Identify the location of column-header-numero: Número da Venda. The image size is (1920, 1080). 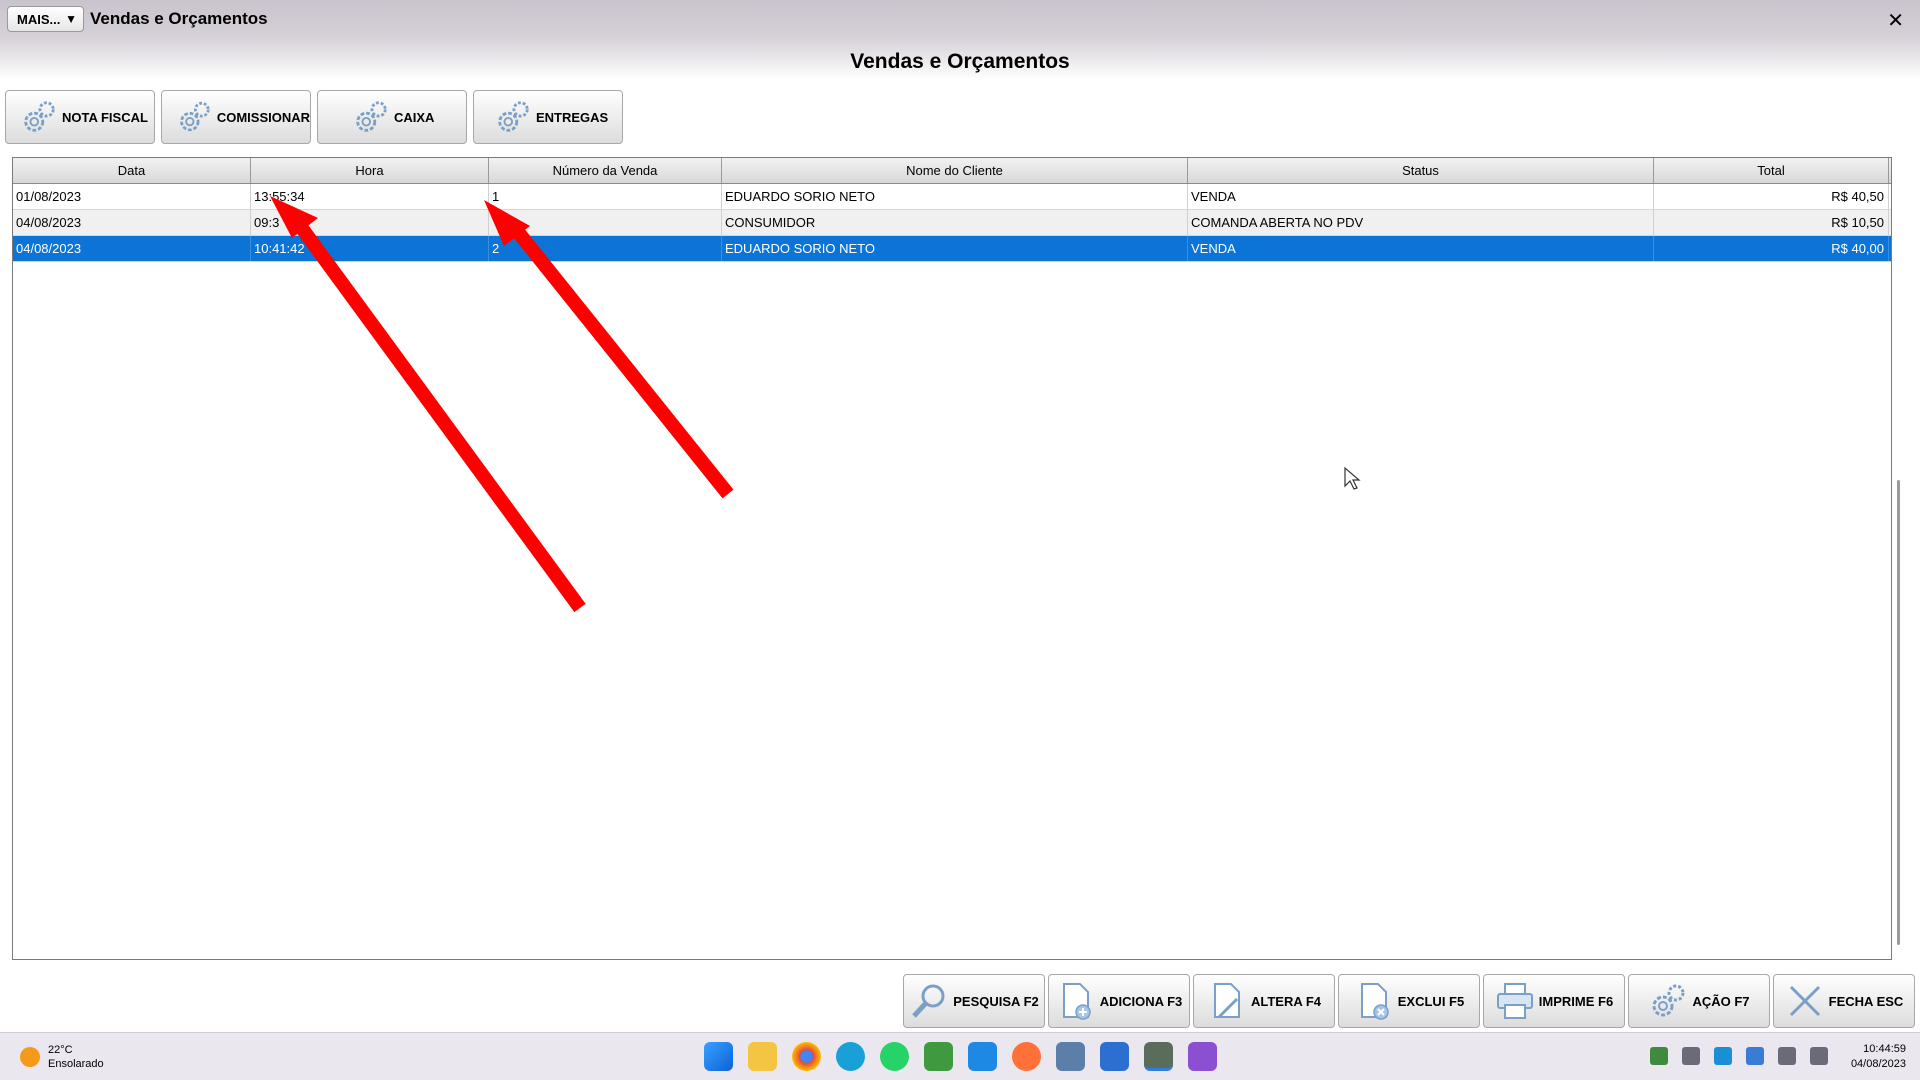
(605, 170).